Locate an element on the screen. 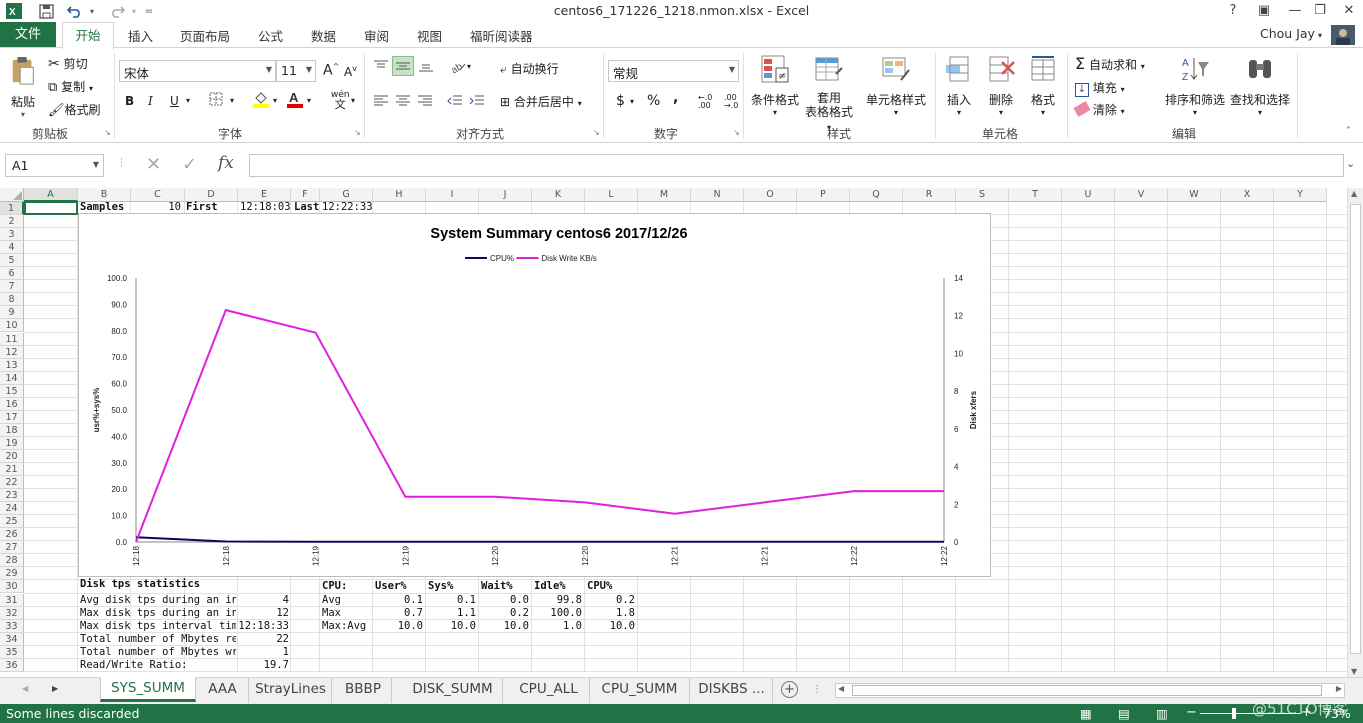 Image resolution: width=1363 pixels, height=723 pixels. font-color-dropdown-icon: ▾ is located at coordinates (309, 100).